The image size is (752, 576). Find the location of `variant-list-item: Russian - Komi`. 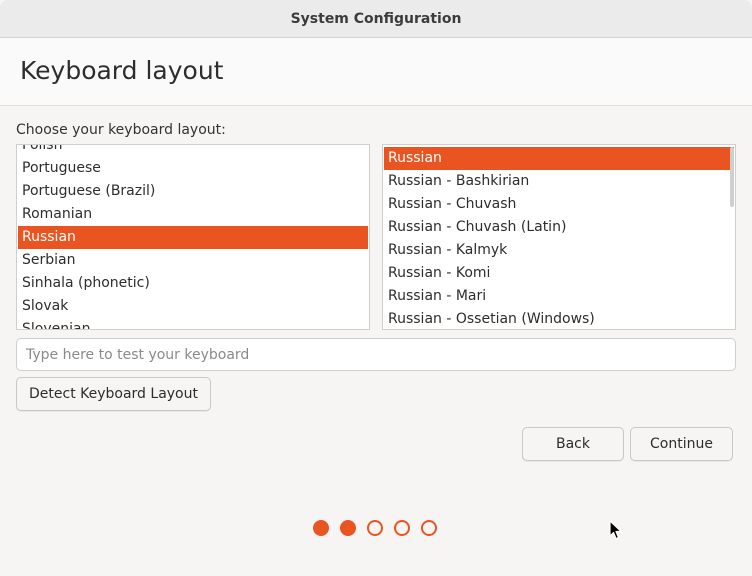

variant-list-item: Russian - Komi is located at coordinates (559, 273).